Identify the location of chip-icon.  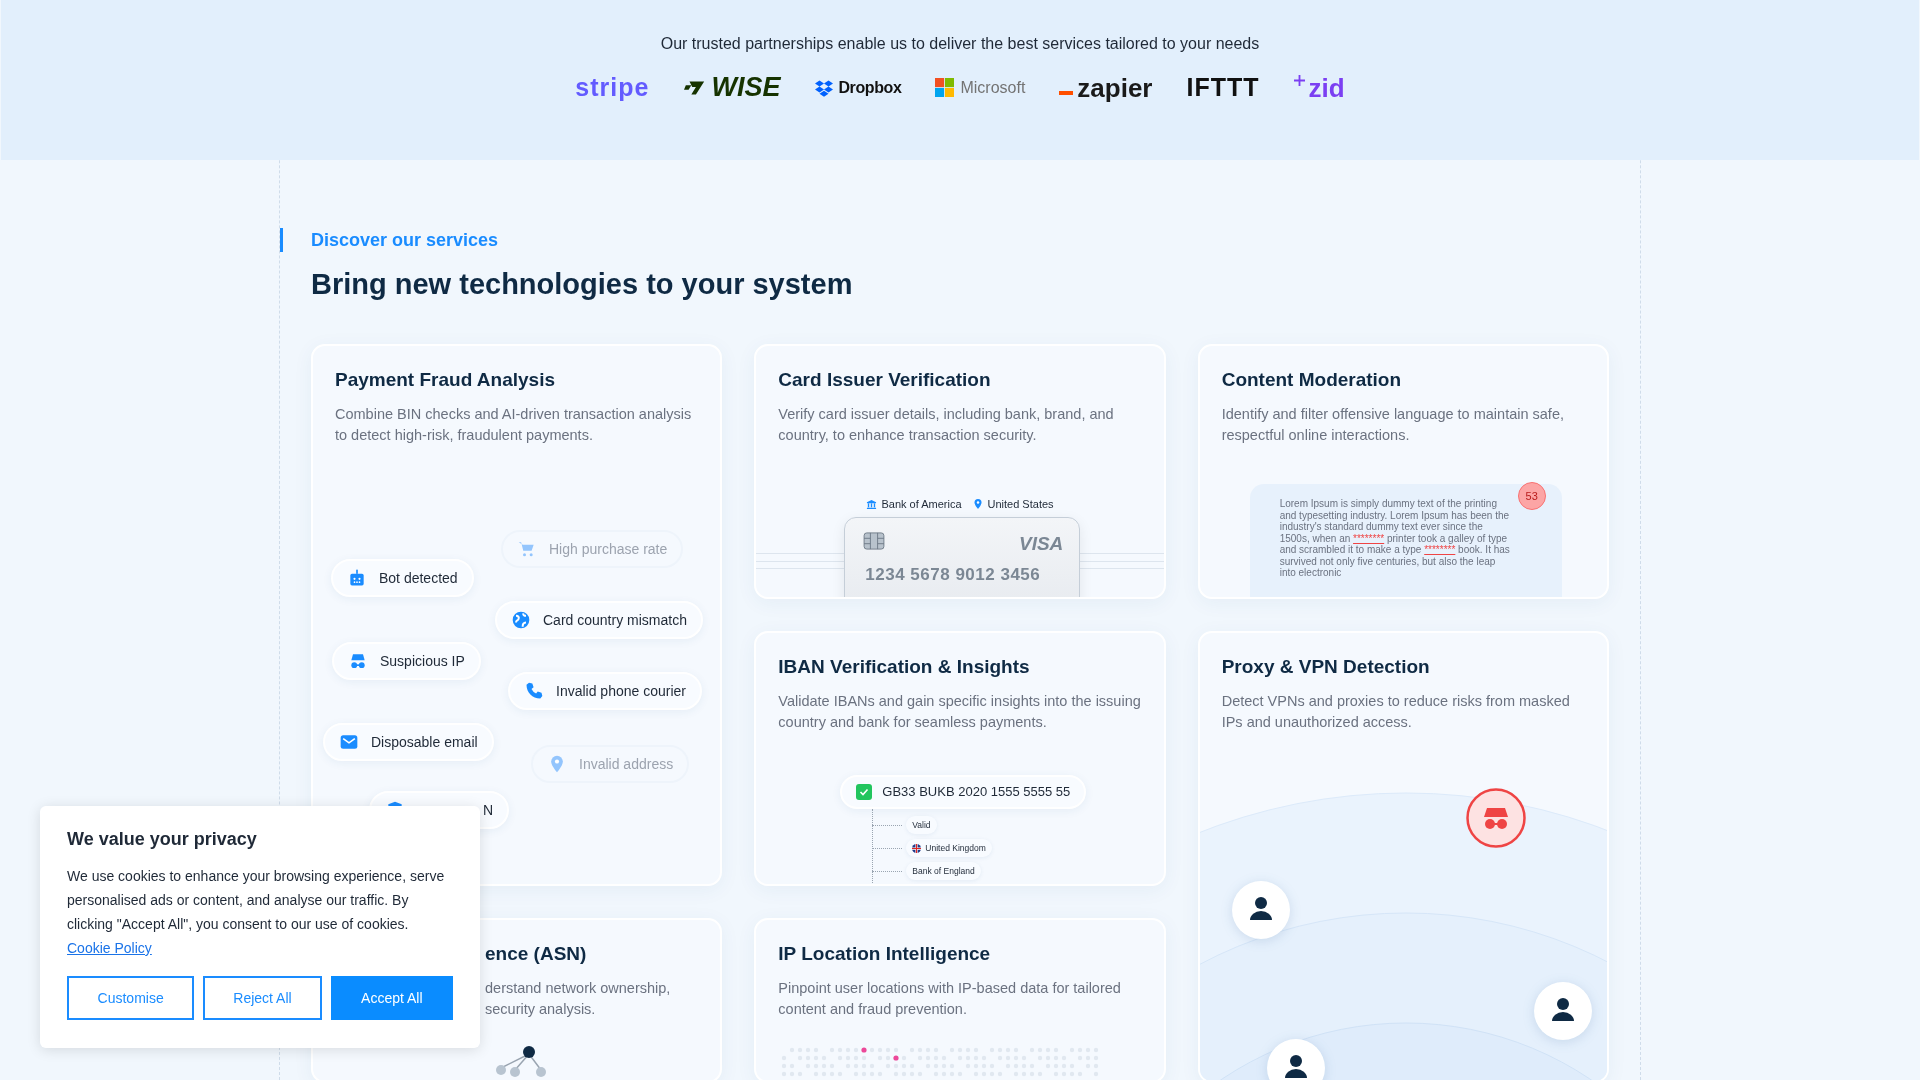
(874, 541).